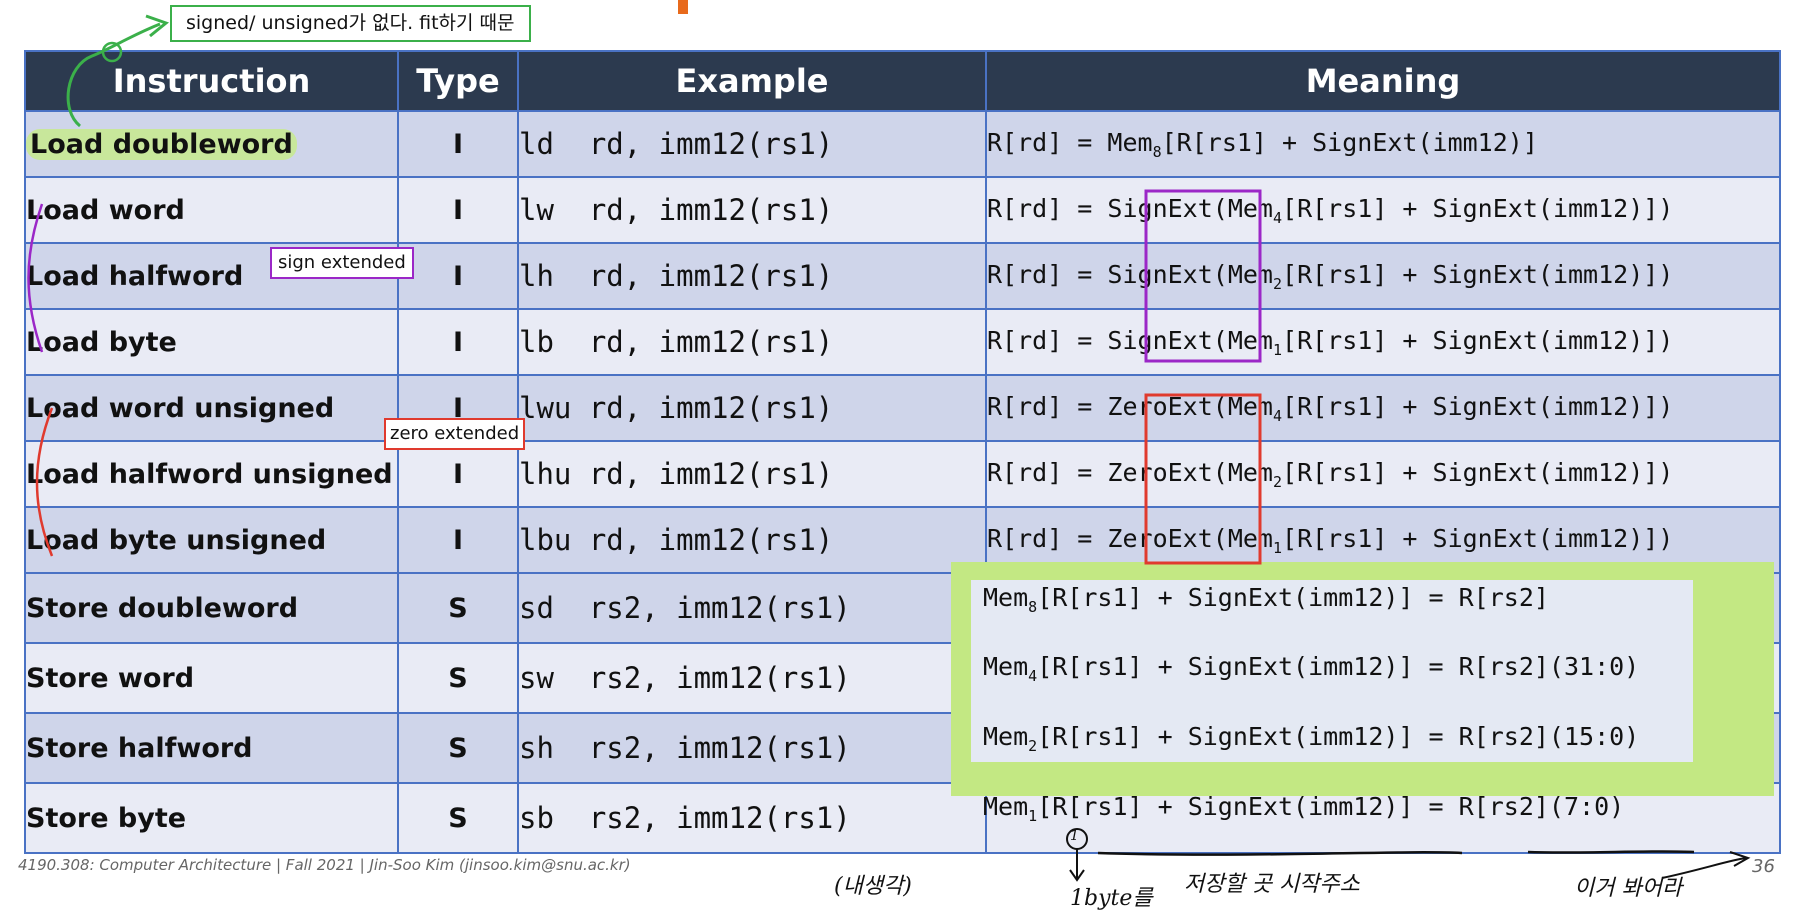  Describe the element at coordinates (752, 144) in the screenshot. I see `example-cell: ld rd, imm12(rs1)` at that location.